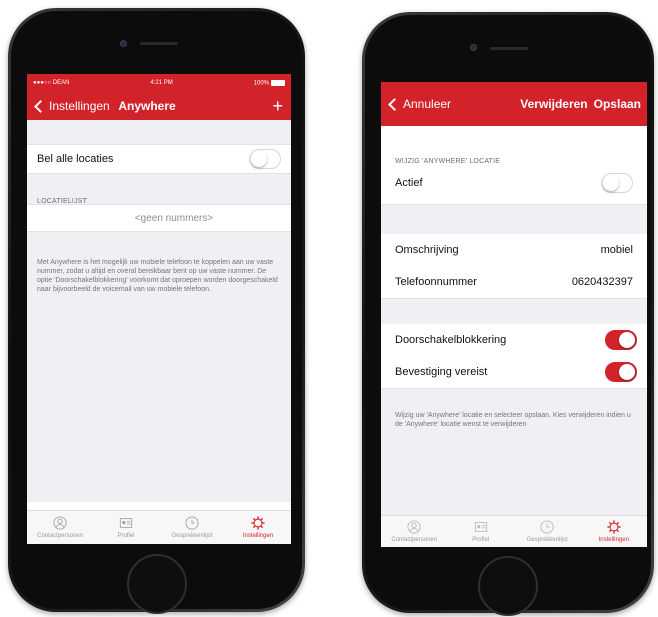 This screenshot has height=617, width=658. Describe the element at coordinates (159, 189) in the screenshot. I see `locatielijst-header-area: LOCATIELIJST` at that location.